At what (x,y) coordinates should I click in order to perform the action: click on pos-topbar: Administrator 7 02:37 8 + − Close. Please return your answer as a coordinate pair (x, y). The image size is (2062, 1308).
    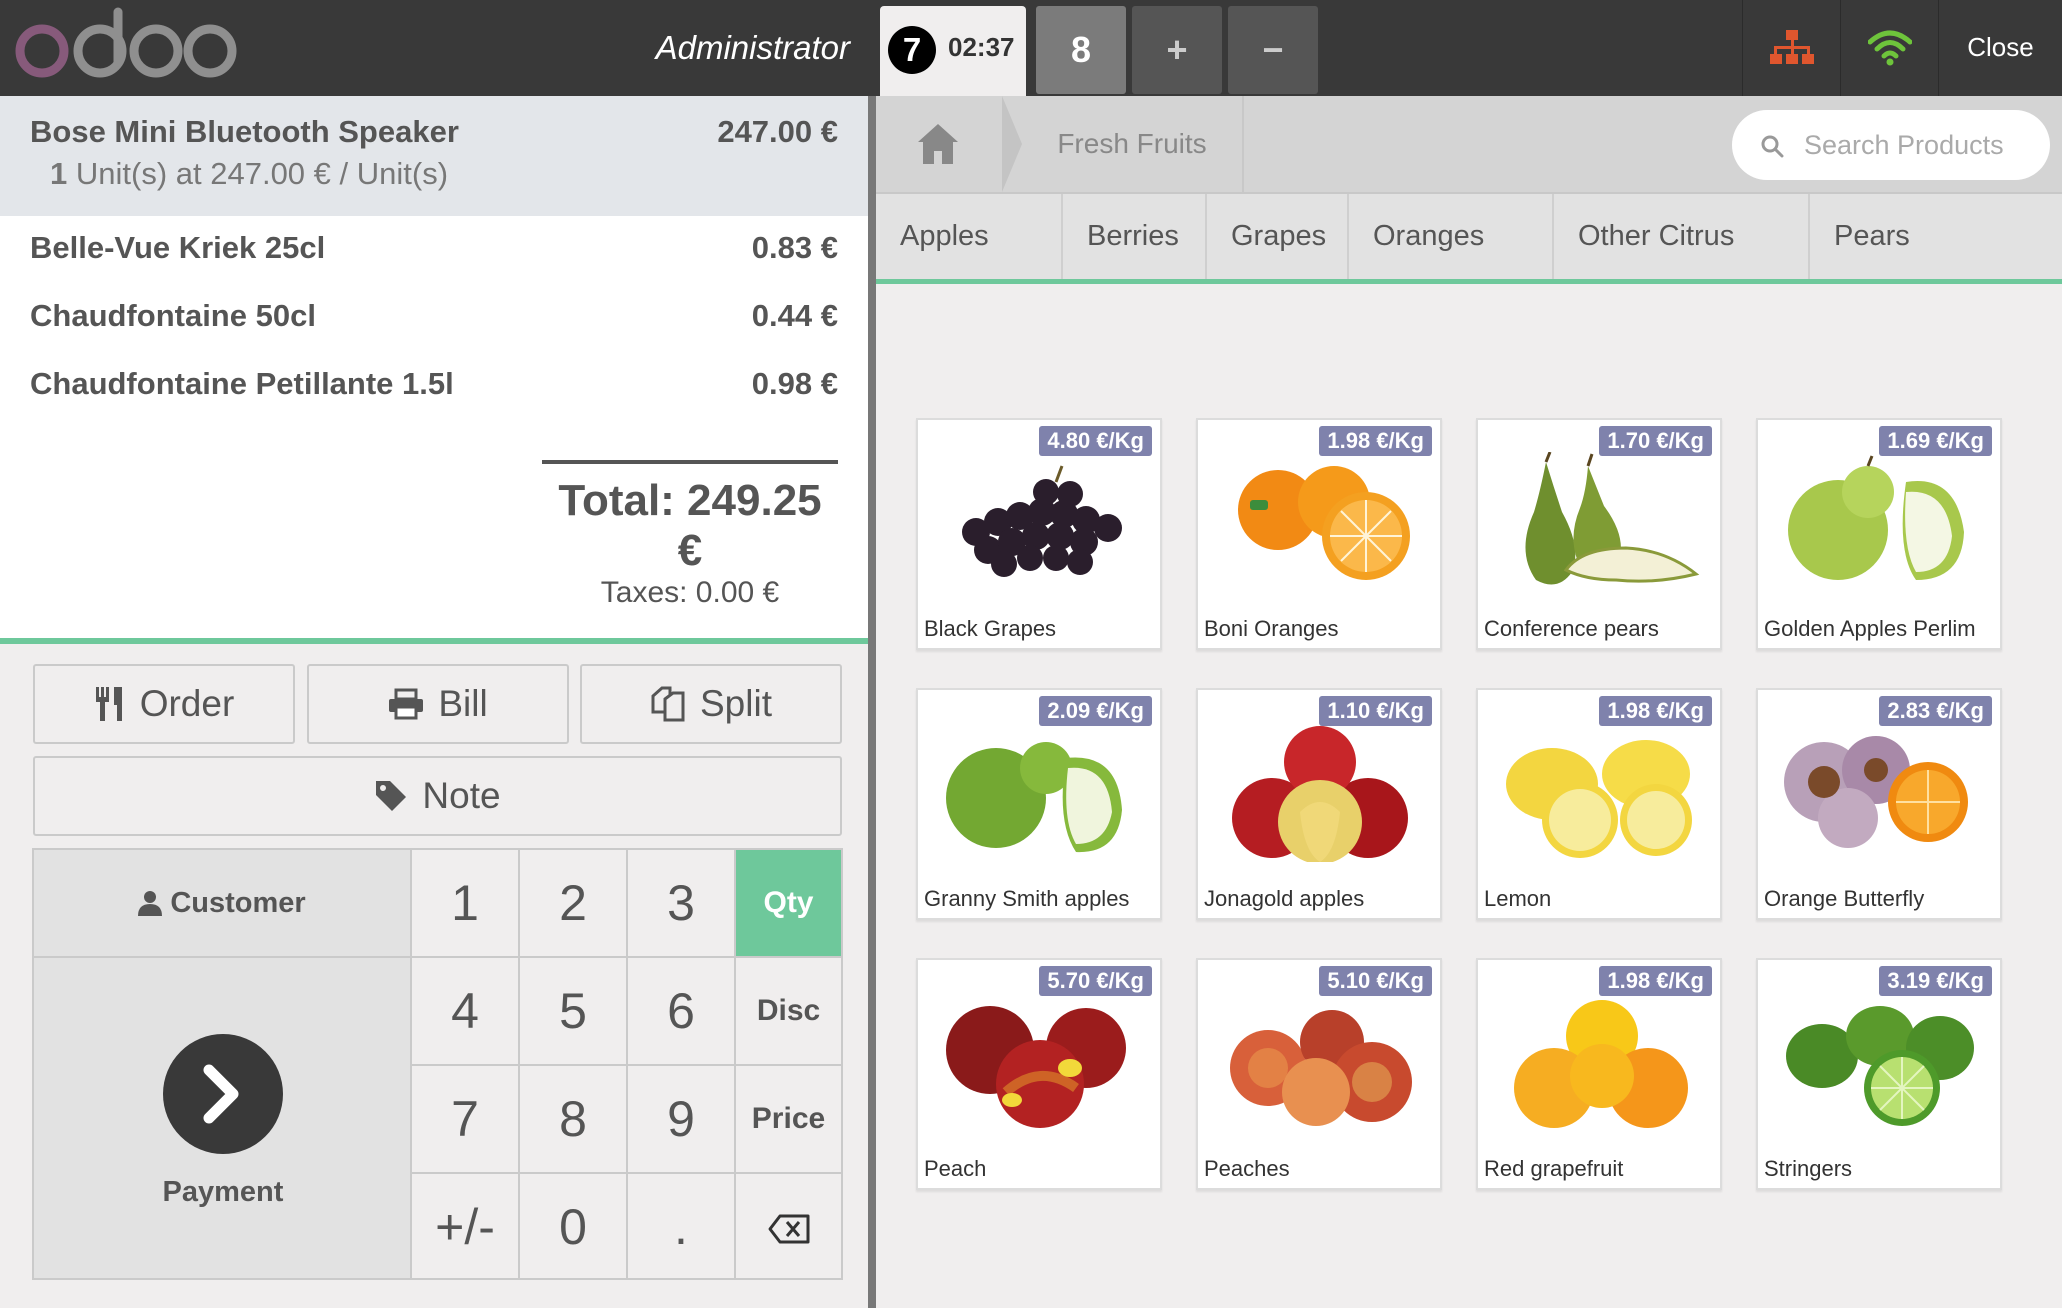
    Looking at the image, I should click on (1031, 48).